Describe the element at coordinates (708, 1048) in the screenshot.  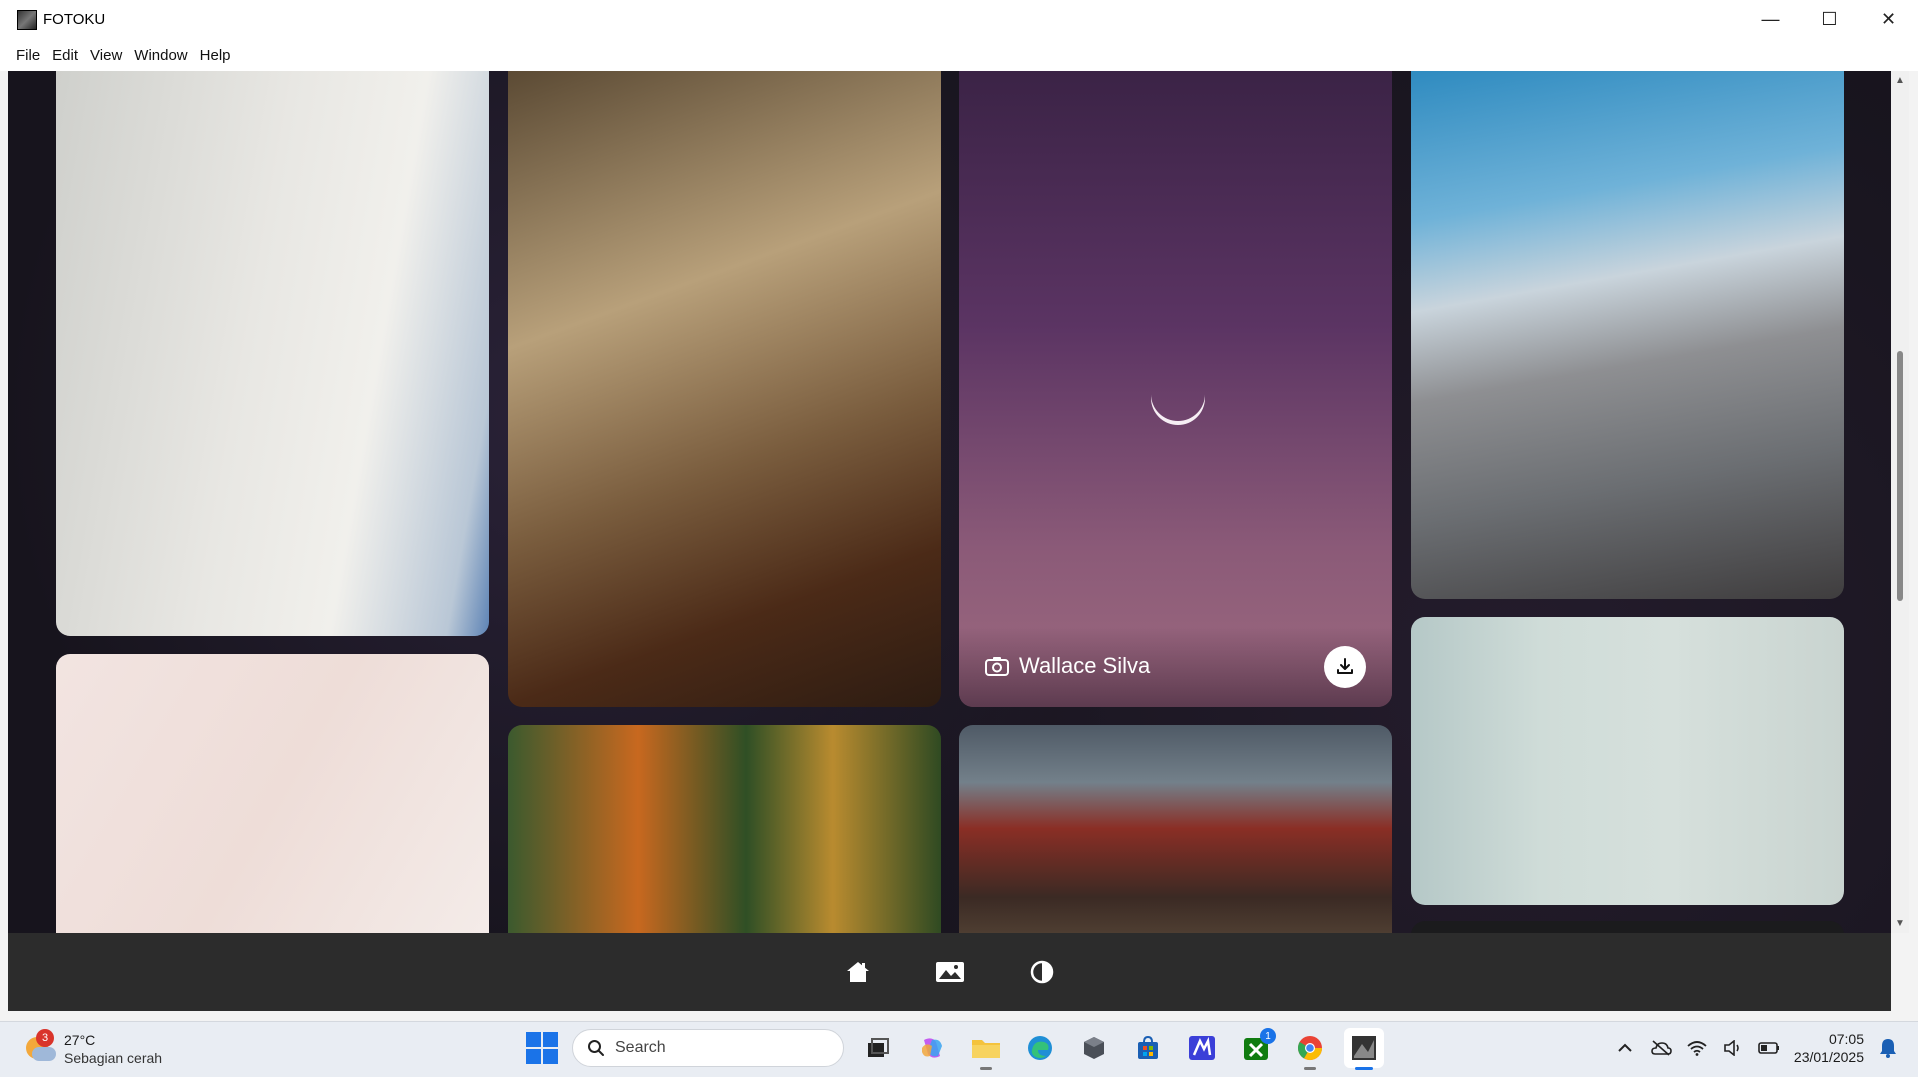
I see `taskbar-search: Search` at that location.